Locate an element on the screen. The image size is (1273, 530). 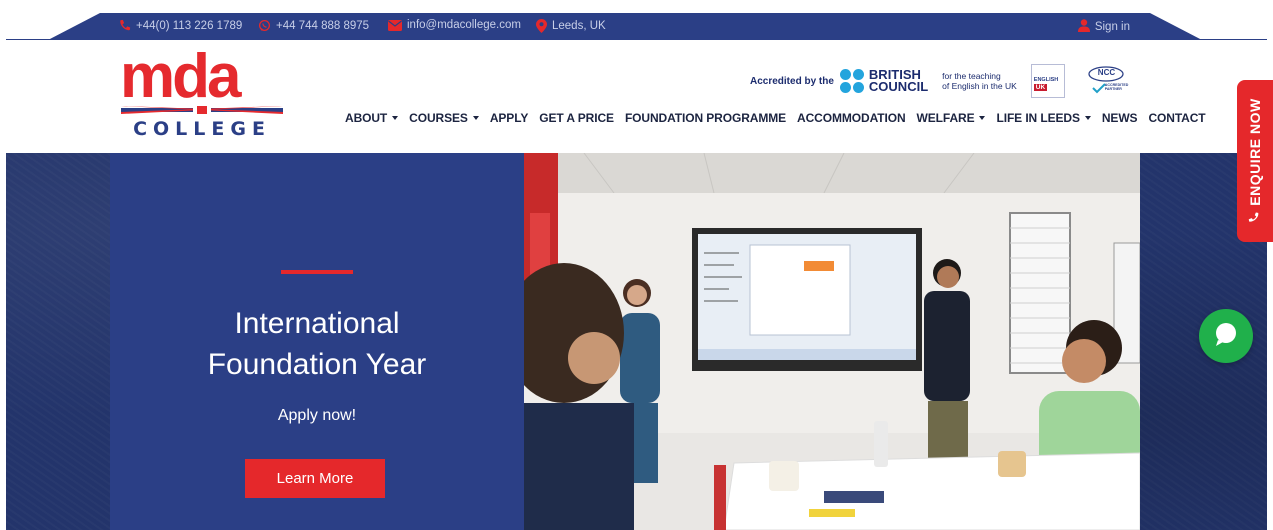
logo-union-stripe is located at coordinates (202, 110).